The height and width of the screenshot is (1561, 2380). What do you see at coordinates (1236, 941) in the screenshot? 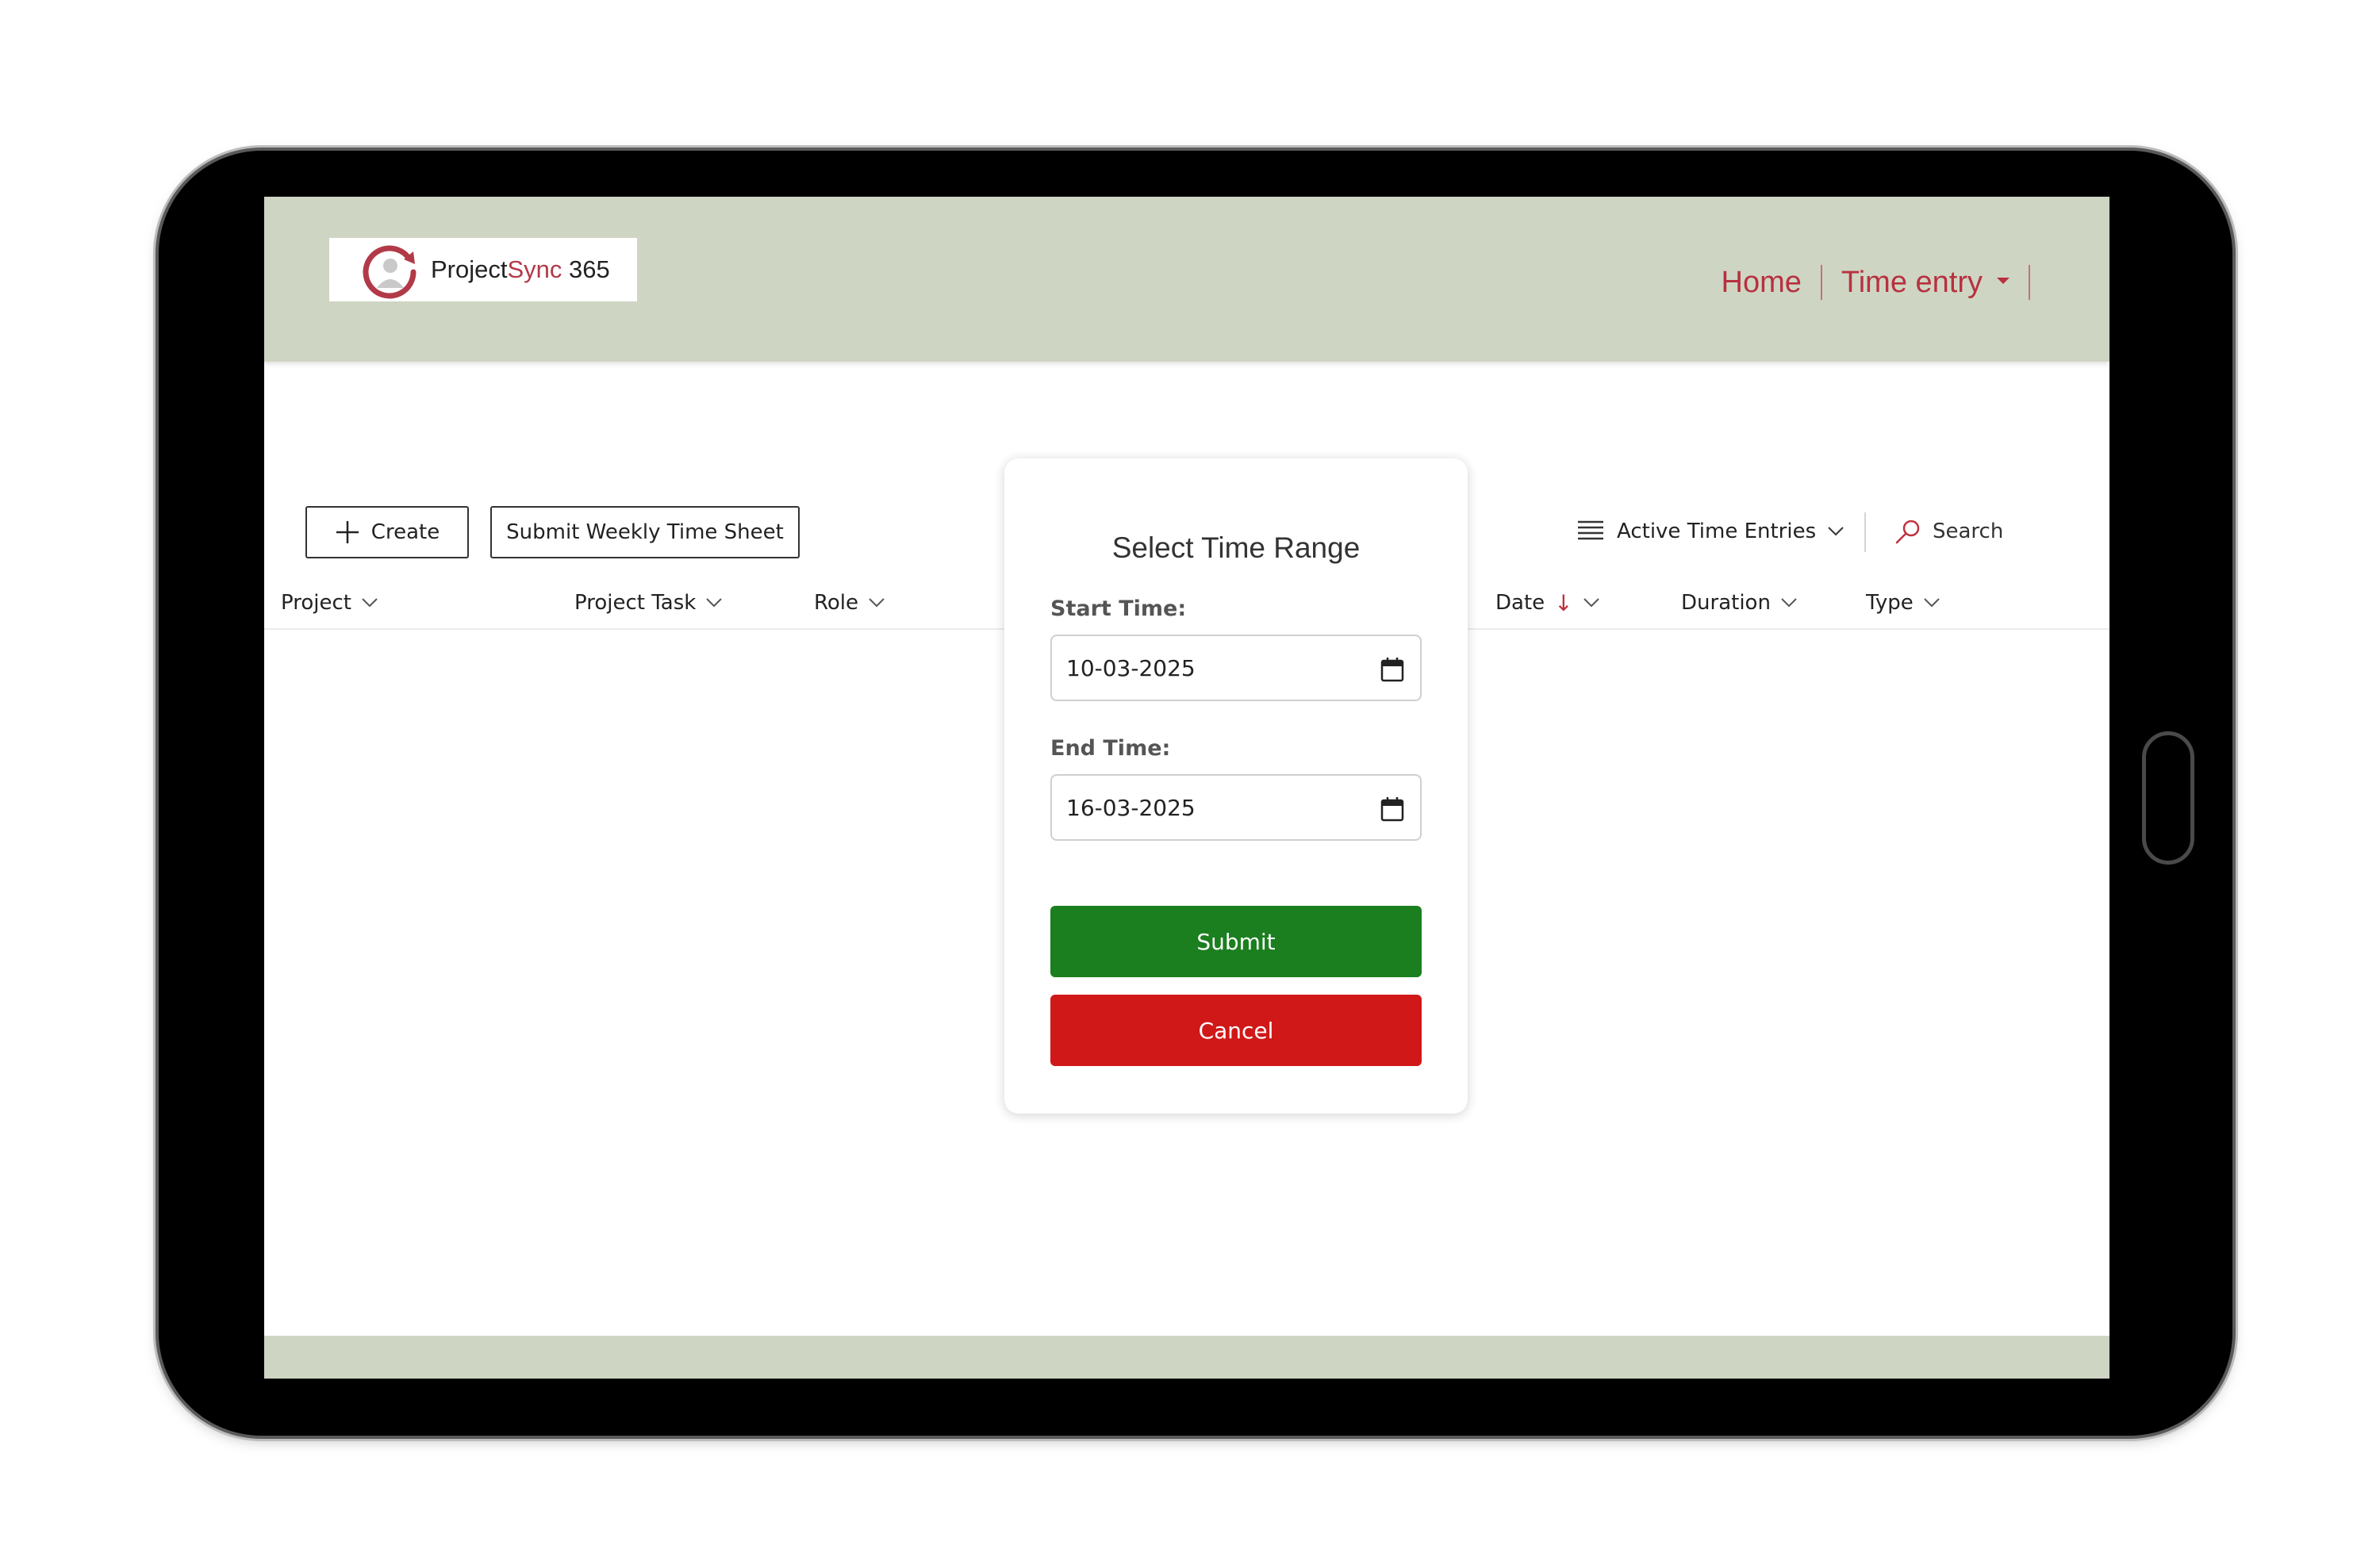
I see `submit-button: Submit` at bounding box center [1236, 941].